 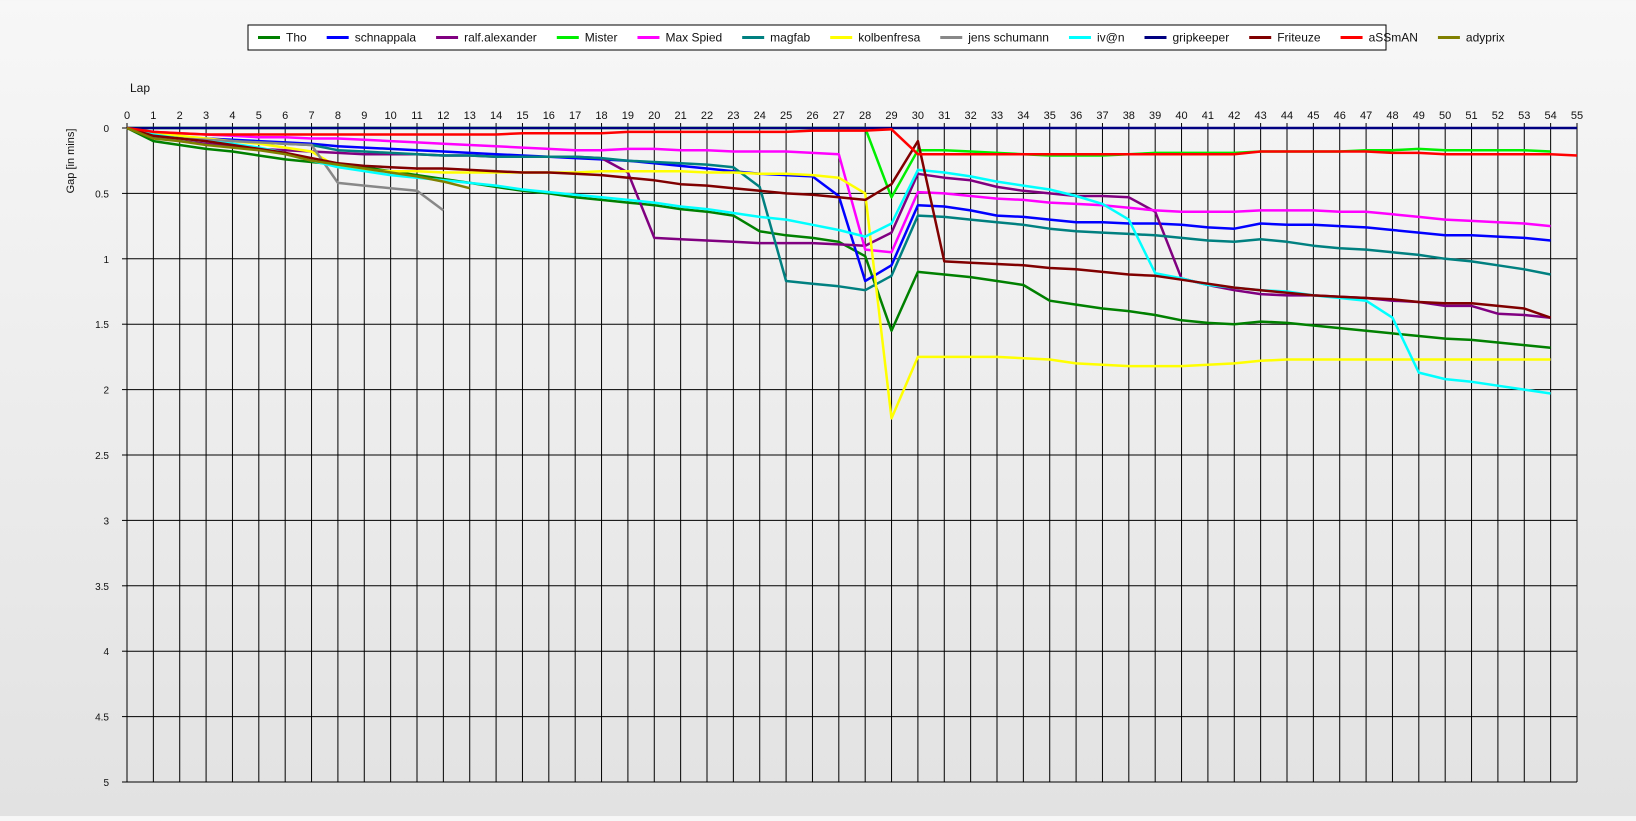 I want to click on y-tick-label: 1.5, so click(x=102, y=325).